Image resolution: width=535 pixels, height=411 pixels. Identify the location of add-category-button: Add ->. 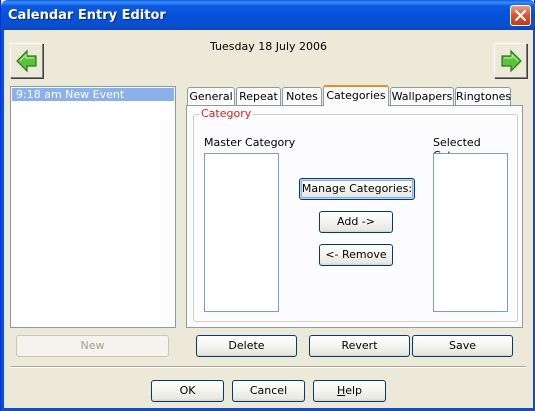
(356, 222).